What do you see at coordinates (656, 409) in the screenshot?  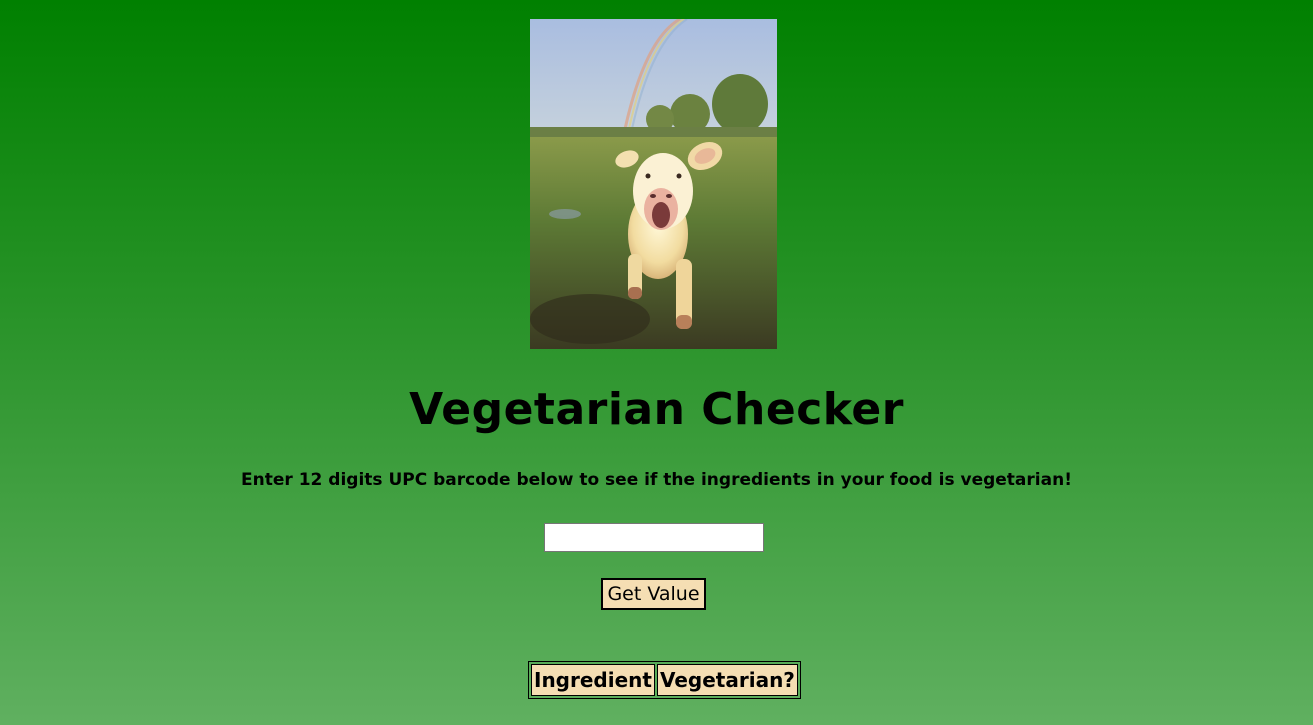 I see `page-title: Vegetarian Checker` at bounding box center [656, 409].